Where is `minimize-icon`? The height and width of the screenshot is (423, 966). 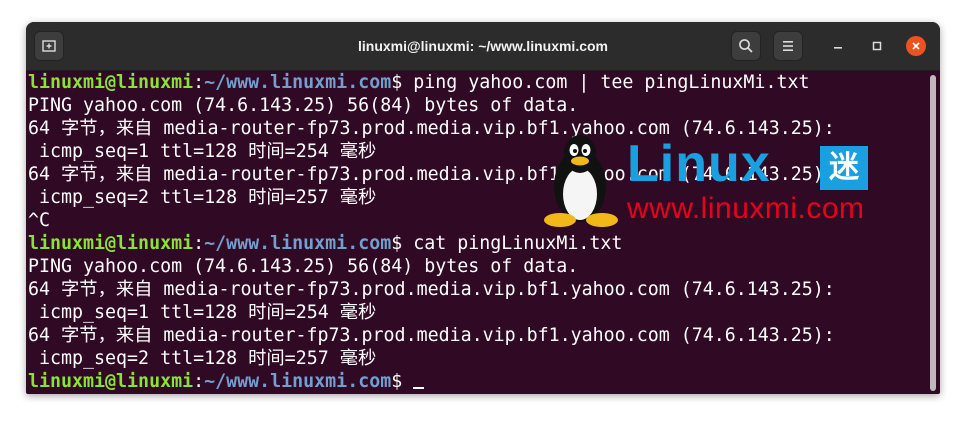 minimize-icon is located at coordinates (838, 48).